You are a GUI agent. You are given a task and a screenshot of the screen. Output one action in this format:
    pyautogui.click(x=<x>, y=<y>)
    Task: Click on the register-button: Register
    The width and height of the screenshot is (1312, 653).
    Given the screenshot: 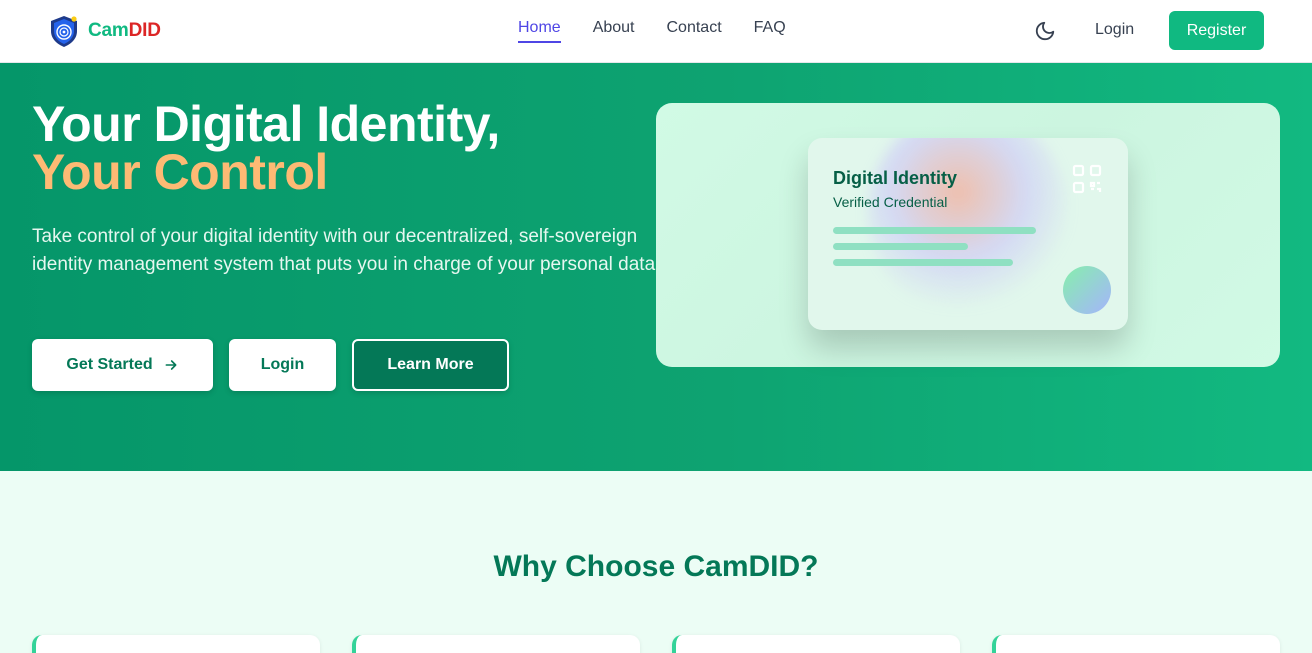 What is the action you would take?
    pyautogui.click(x=1216, y=30)
    